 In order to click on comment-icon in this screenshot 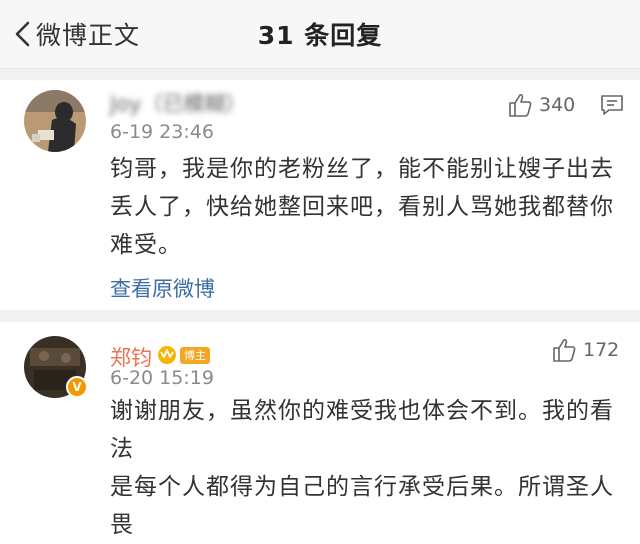, I will do `click(612, 105)`.